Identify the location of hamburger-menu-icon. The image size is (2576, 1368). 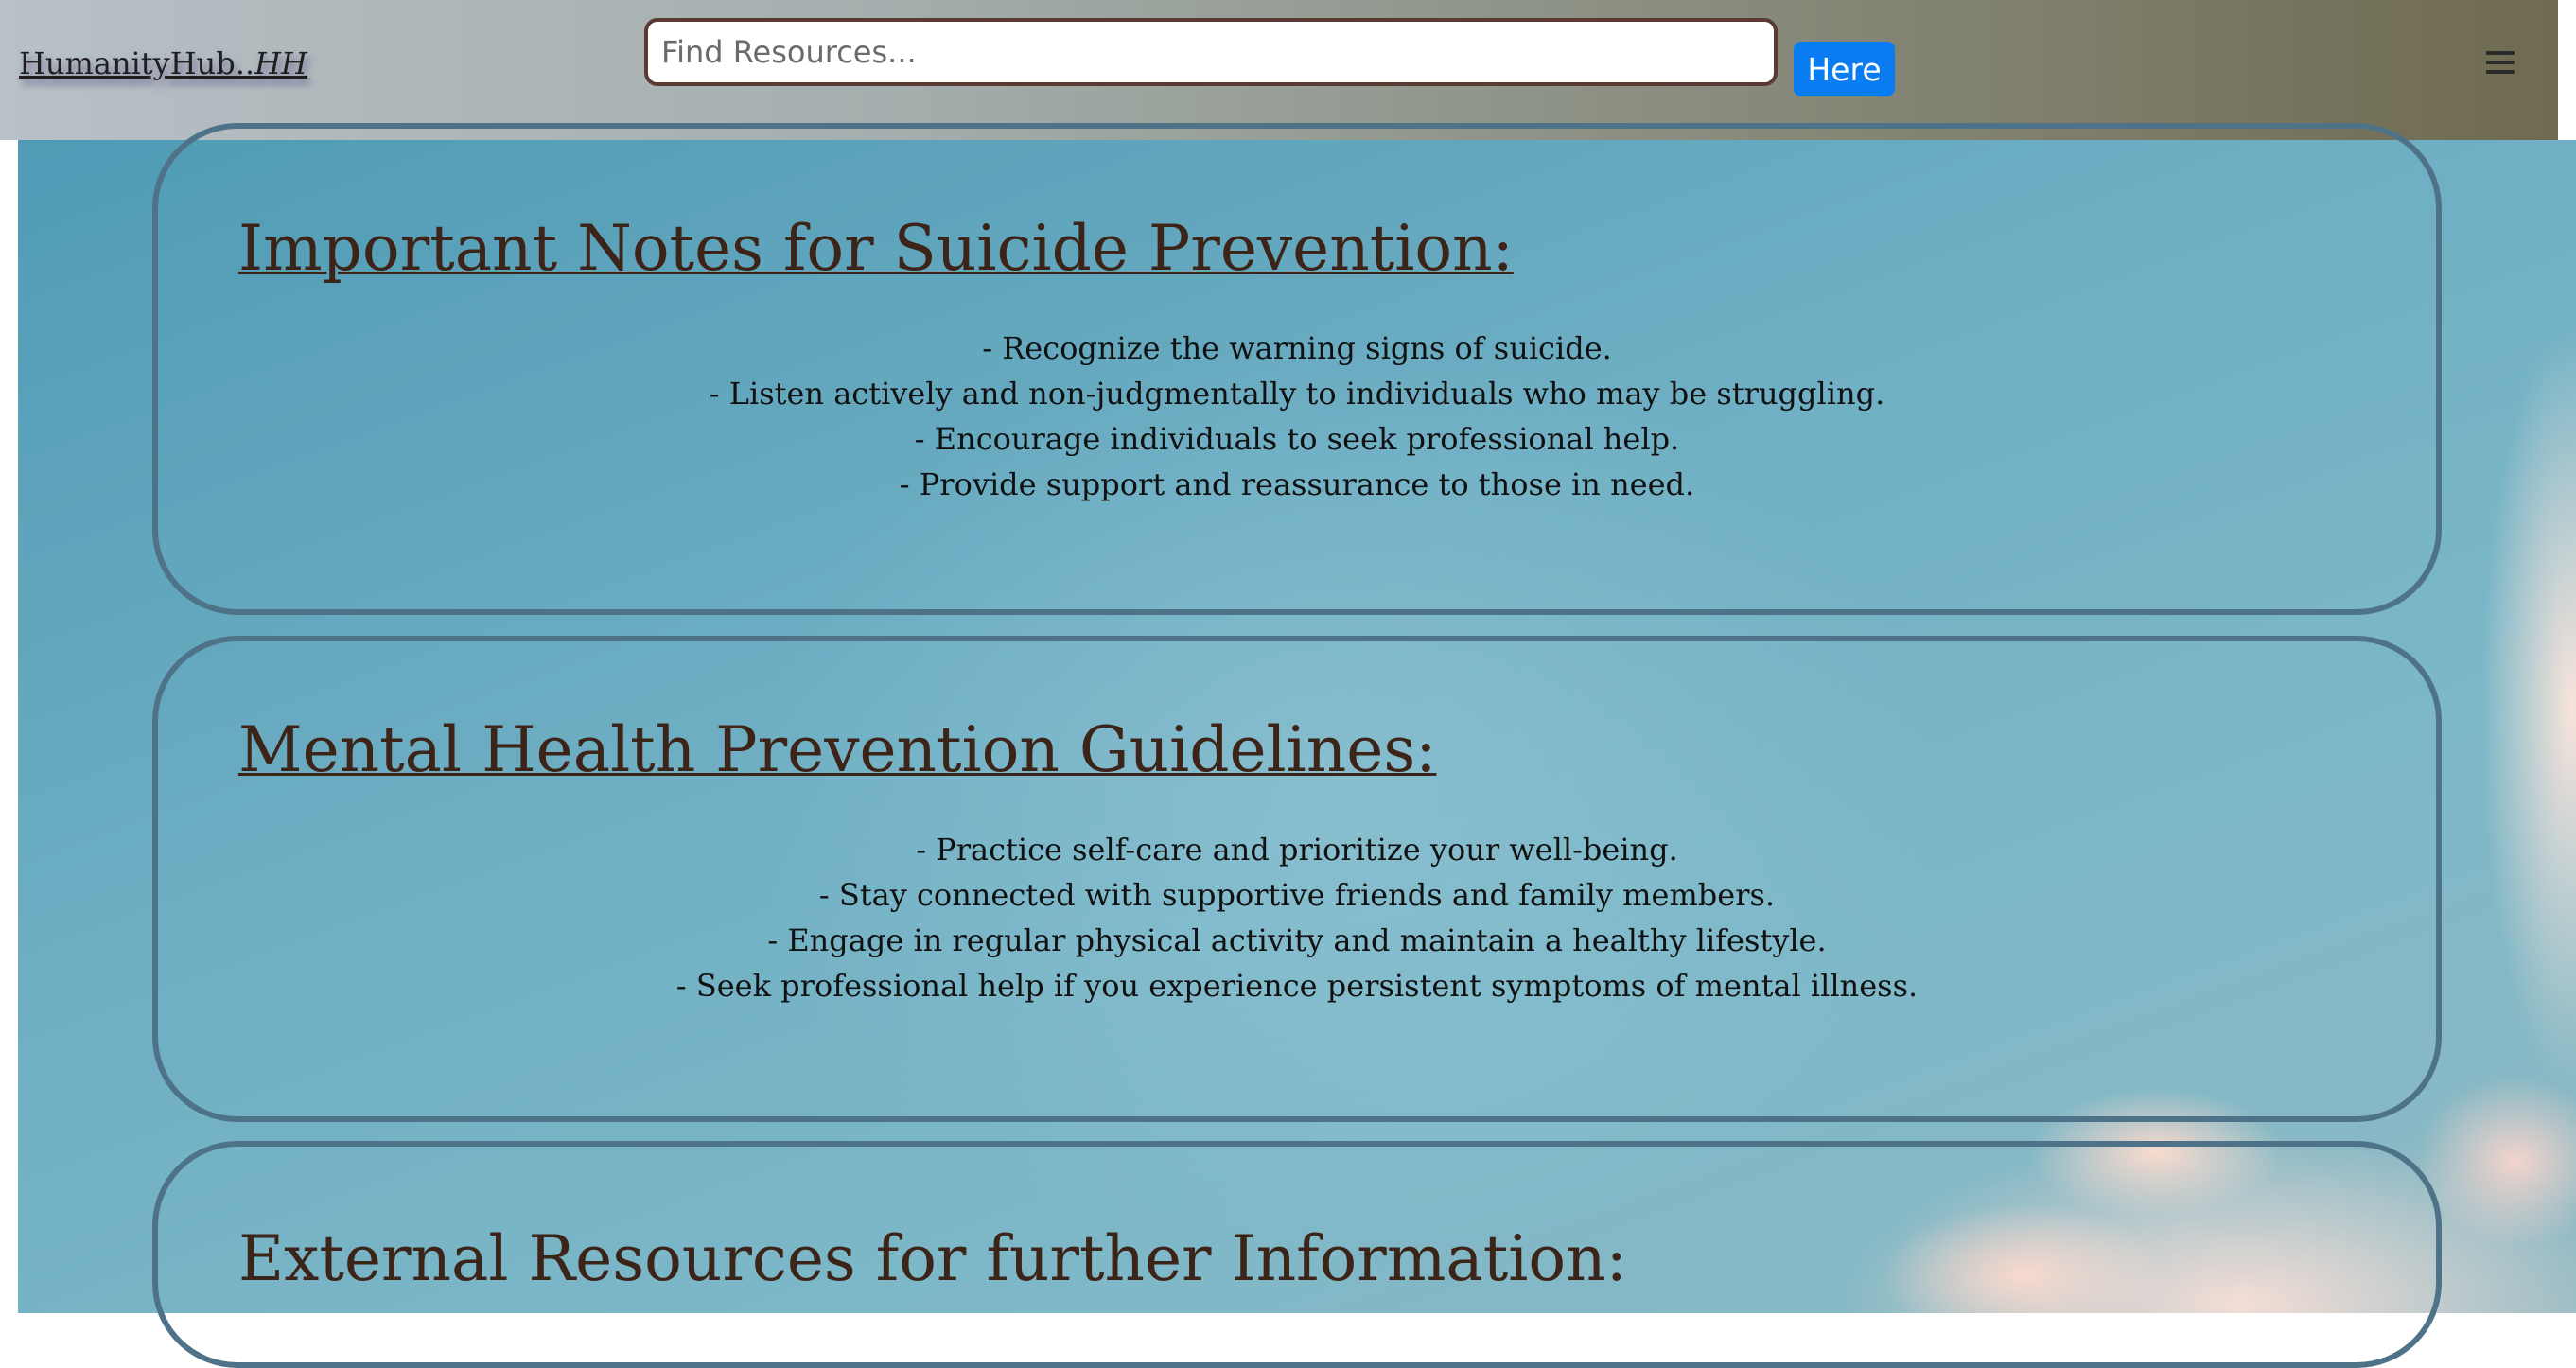
(2501, 61).